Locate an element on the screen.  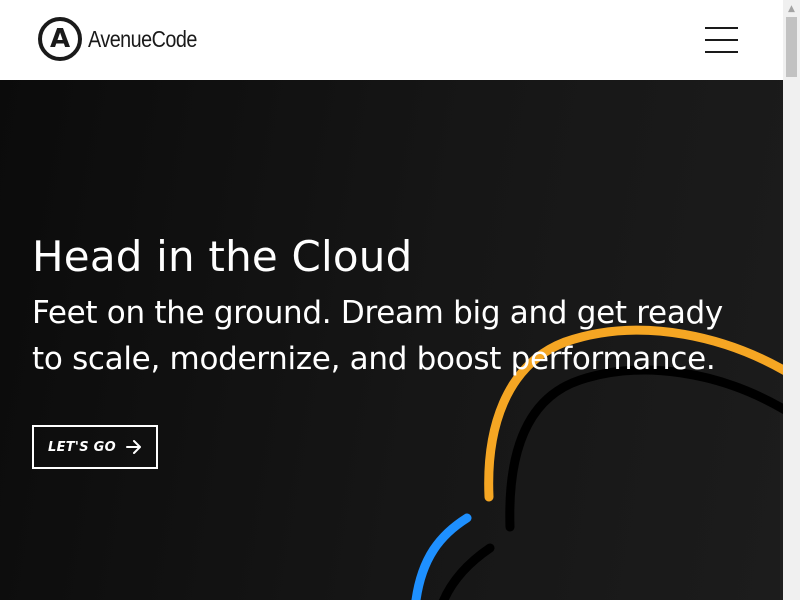
site-header: A AvenueCode is located at coordinates (391, 40).